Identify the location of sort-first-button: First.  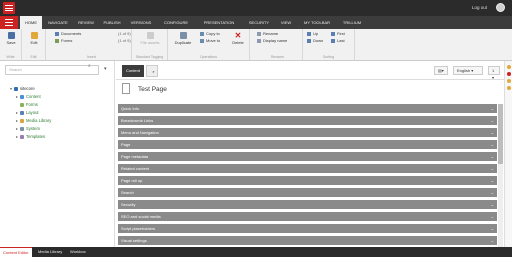
(338, 34).